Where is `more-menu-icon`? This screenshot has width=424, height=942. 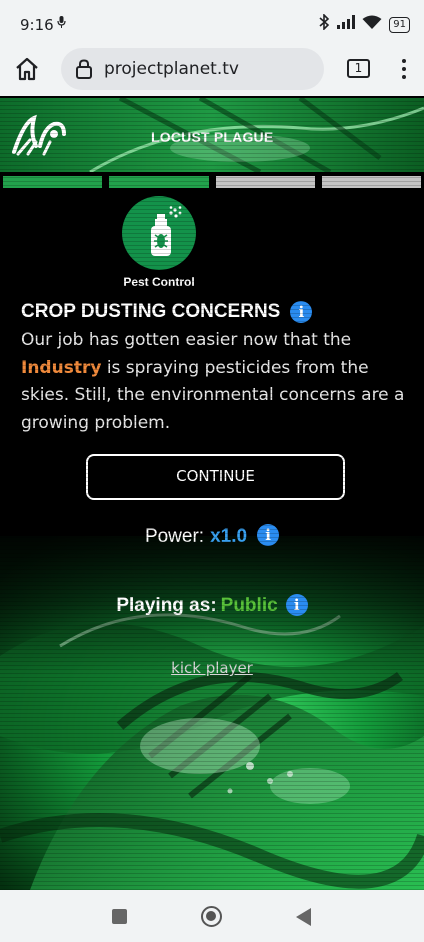 more-menu-icon is located at coordinates (404, 69).